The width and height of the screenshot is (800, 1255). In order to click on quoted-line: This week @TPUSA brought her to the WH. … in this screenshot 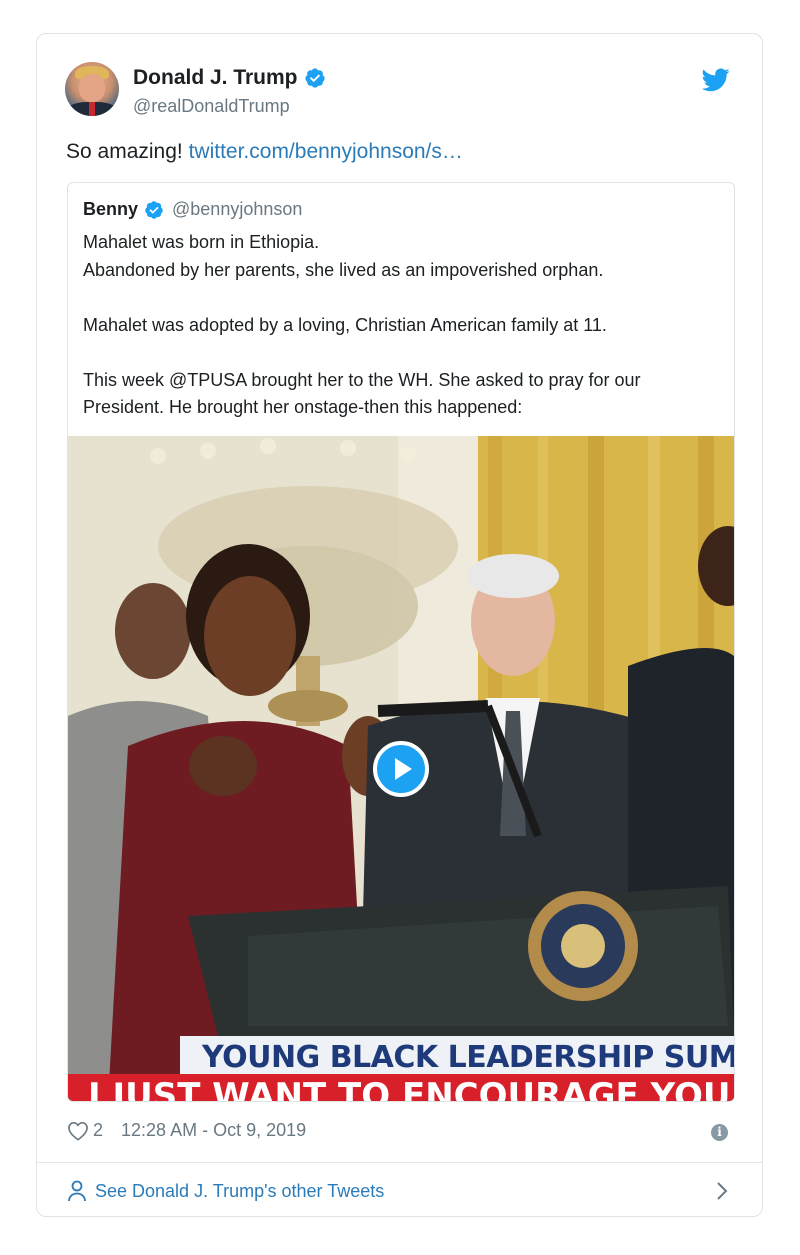, I will do `click(362, 393)`.